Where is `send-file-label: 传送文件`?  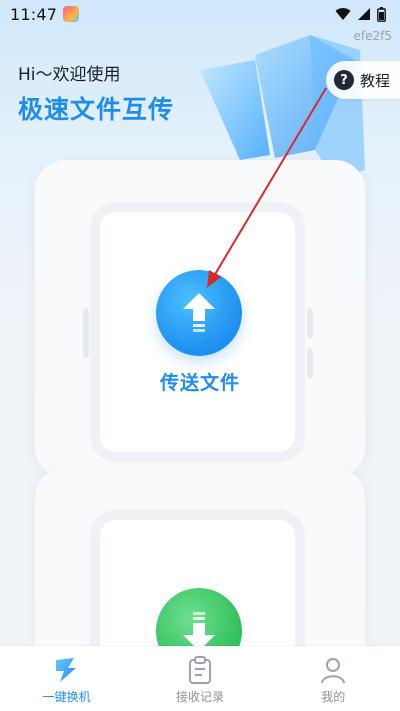 send-file-label: 传送文件 is located at coordinates (200, 381).